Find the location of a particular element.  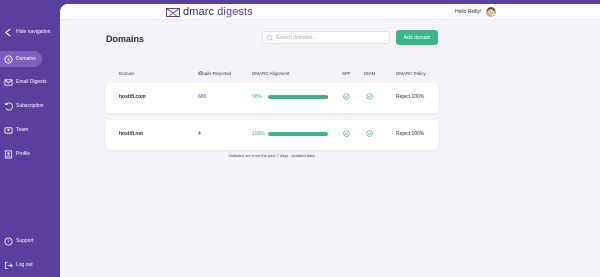

chevron-left-icon is located at coordinates (8, 32).